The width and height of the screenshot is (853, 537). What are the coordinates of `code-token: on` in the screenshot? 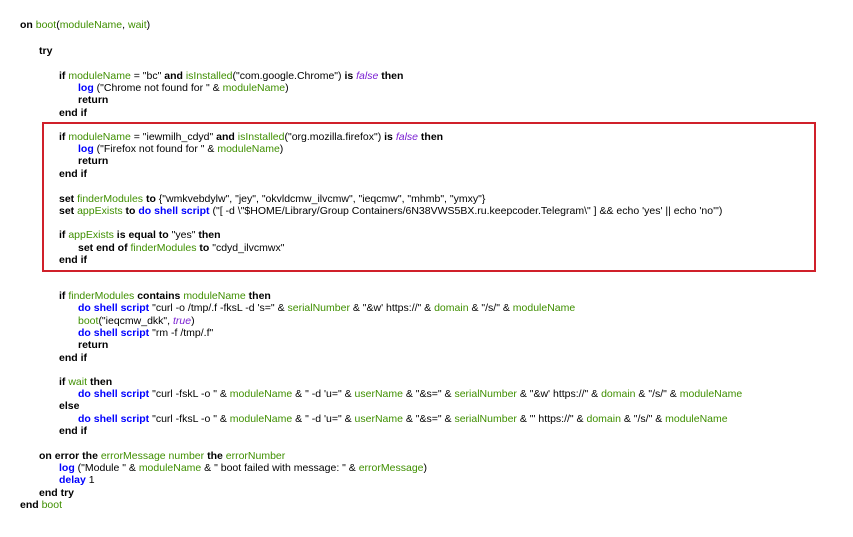 It's located at (28, 25).